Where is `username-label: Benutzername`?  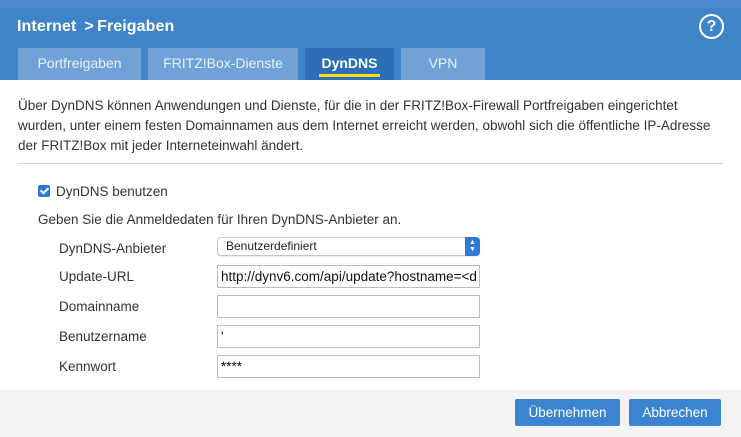 username-label: Benutzername is located at coordinates (103, 336).